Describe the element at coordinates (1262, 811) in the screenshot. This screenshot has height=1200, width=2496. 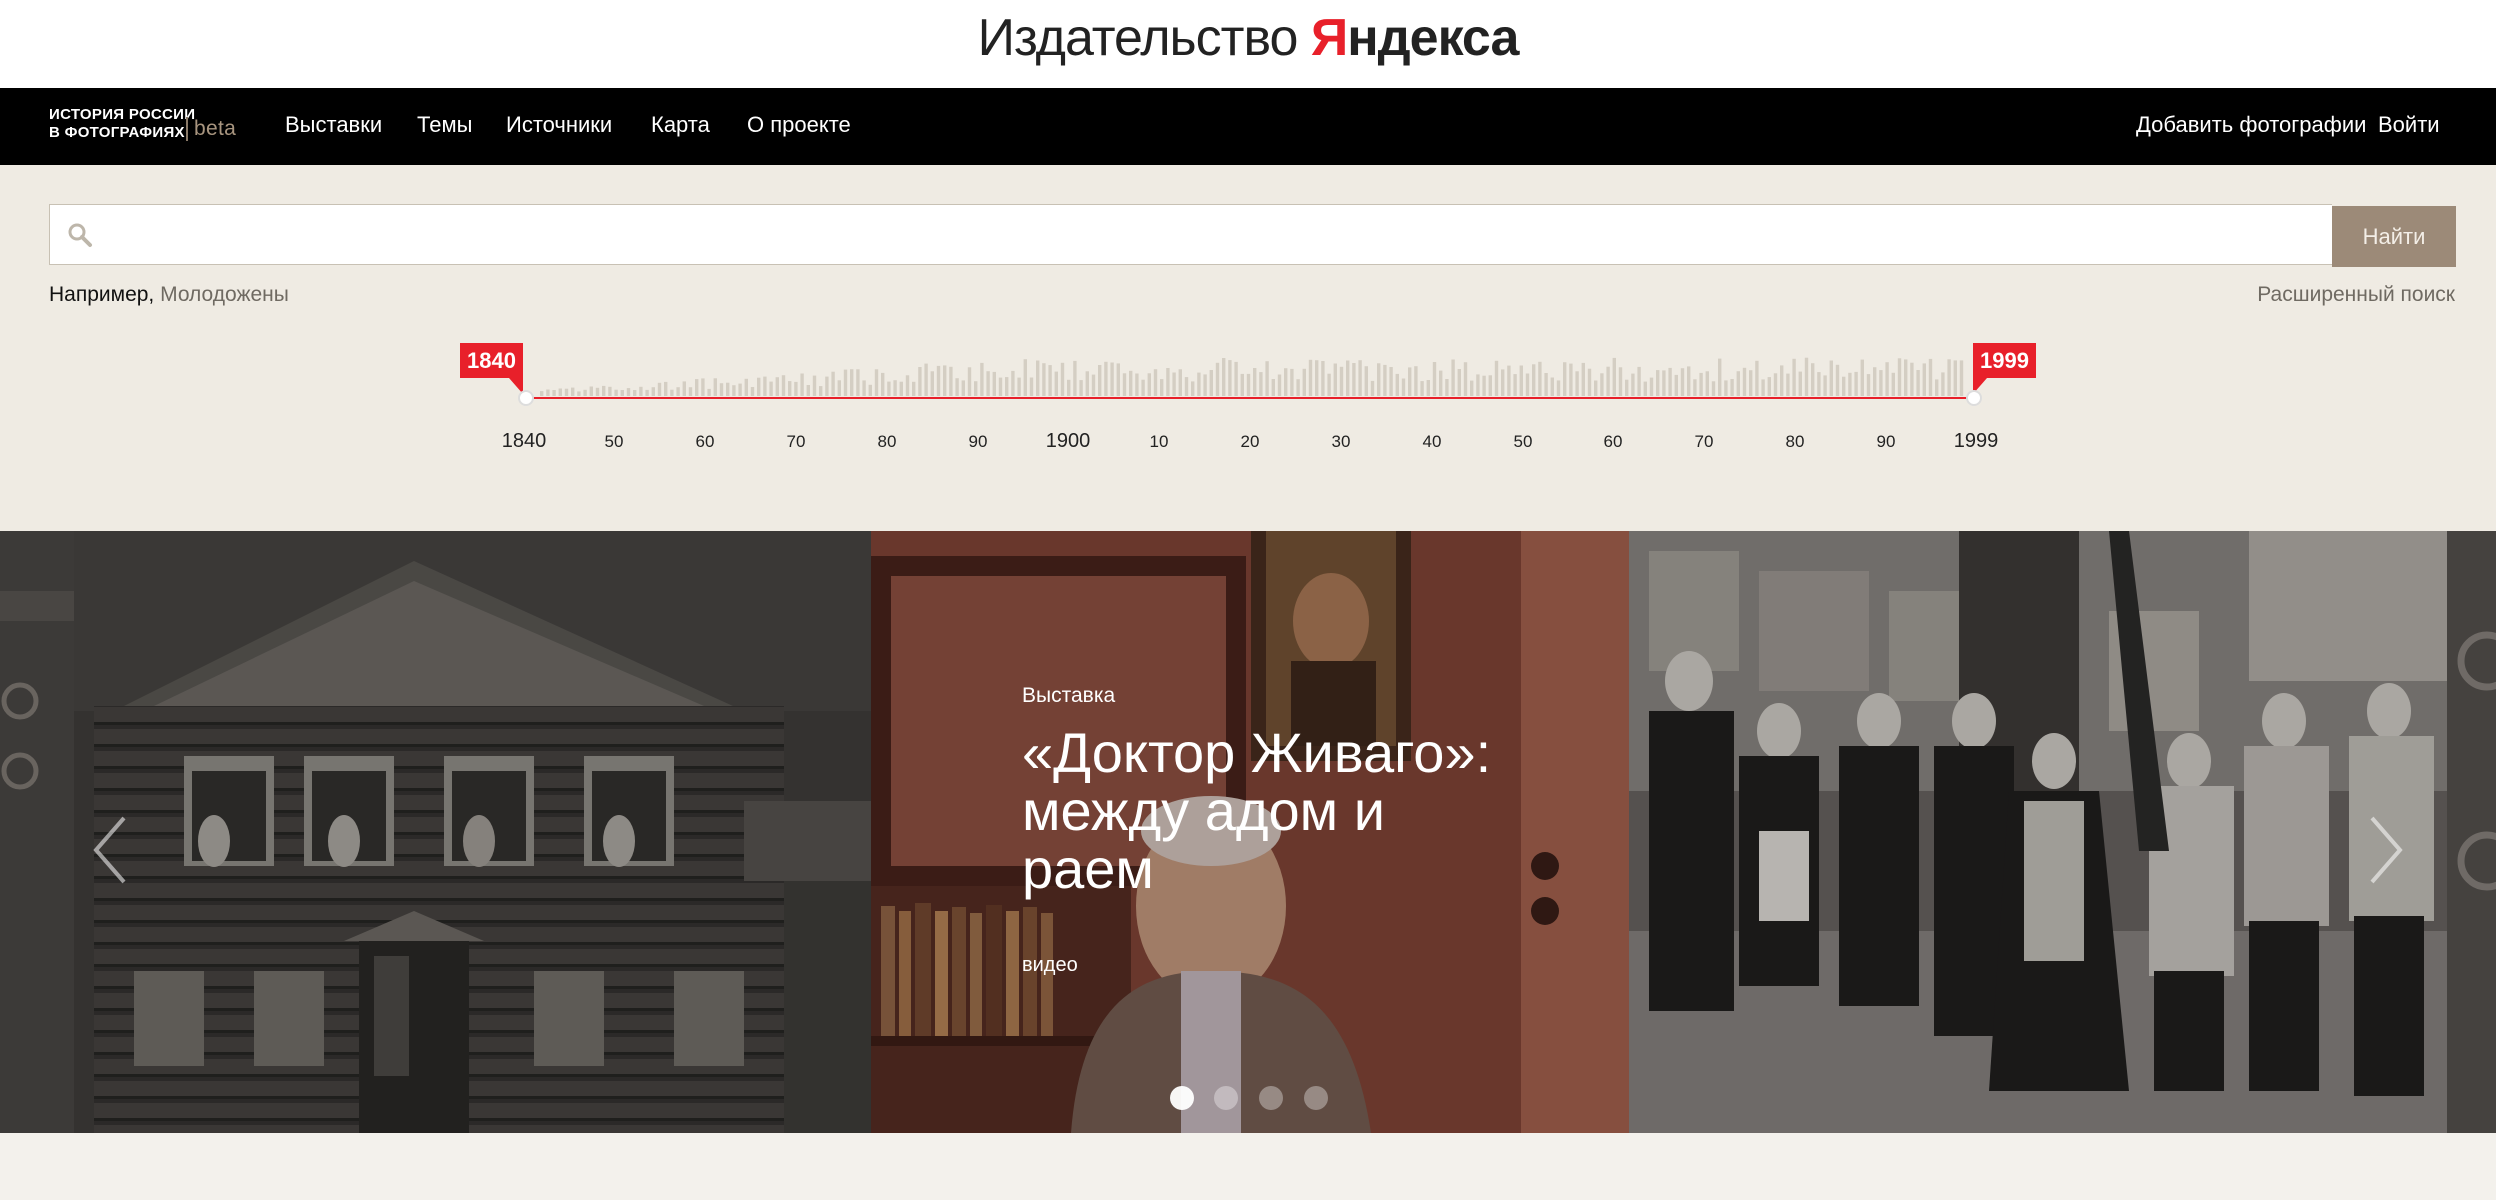
I see `slide-title: «Доктор Живаго»: между адом и раем` at that location.